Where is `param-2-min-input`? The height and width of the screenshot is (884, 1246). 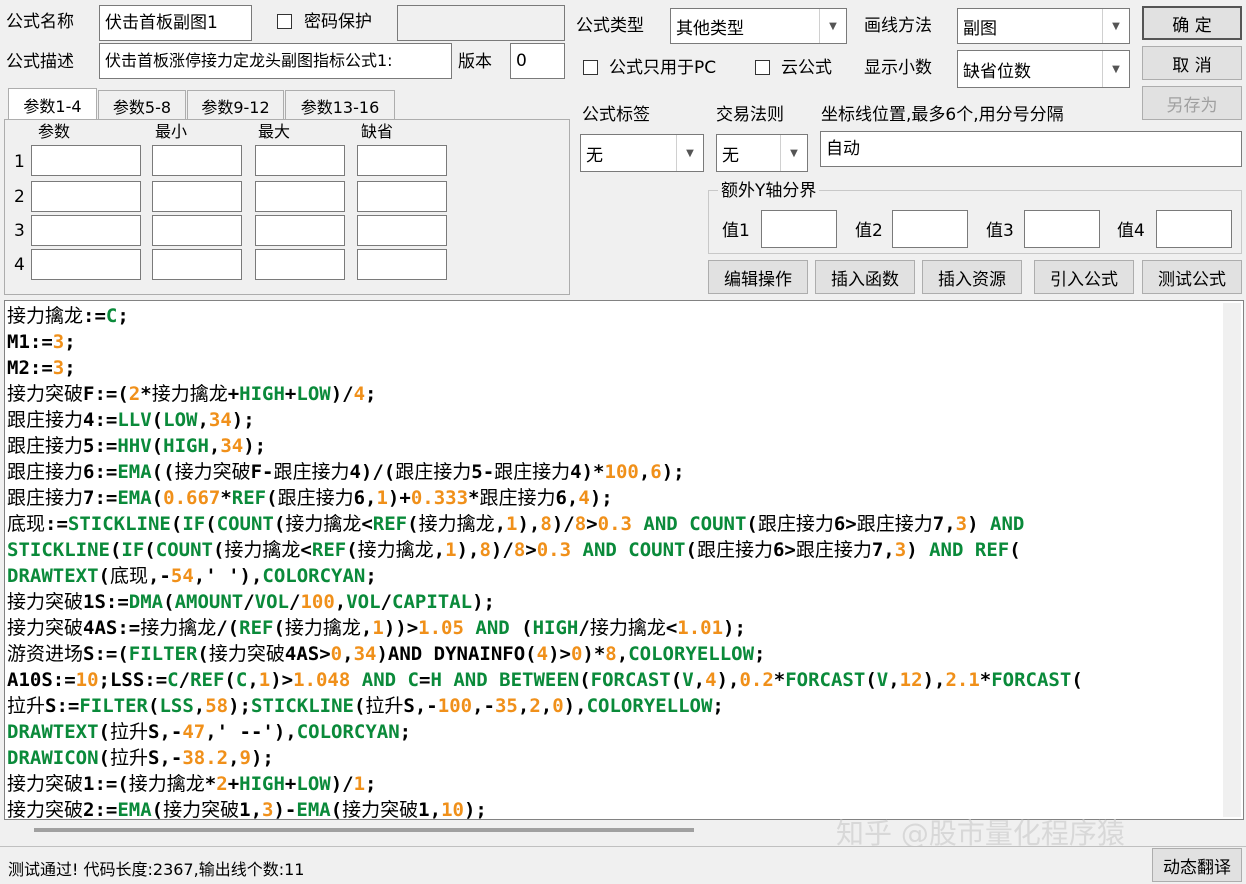
param-2-min-input is located at coordinates (197, 196).